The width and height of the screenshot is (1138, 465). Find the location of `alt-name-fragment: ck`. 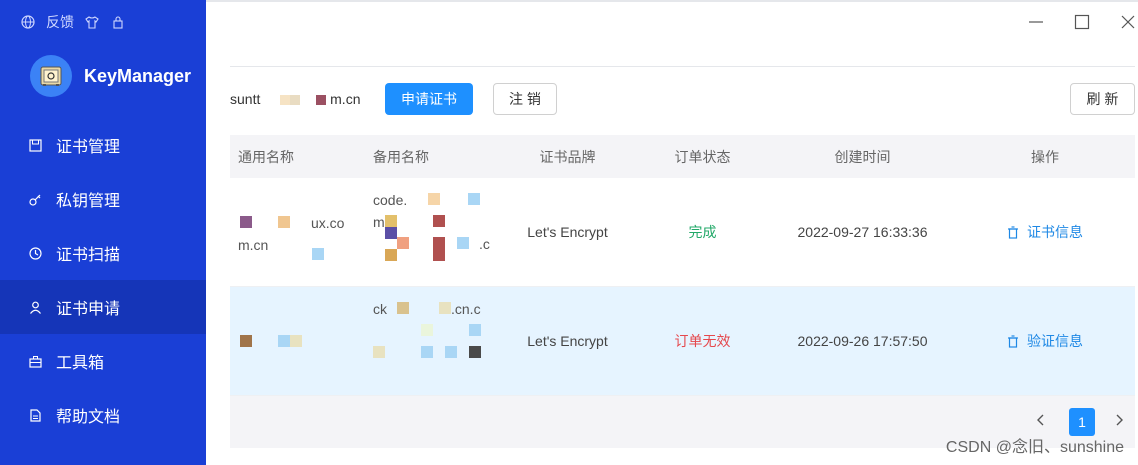

alt-name-fragment: ck is located at coordinates (380, 309).